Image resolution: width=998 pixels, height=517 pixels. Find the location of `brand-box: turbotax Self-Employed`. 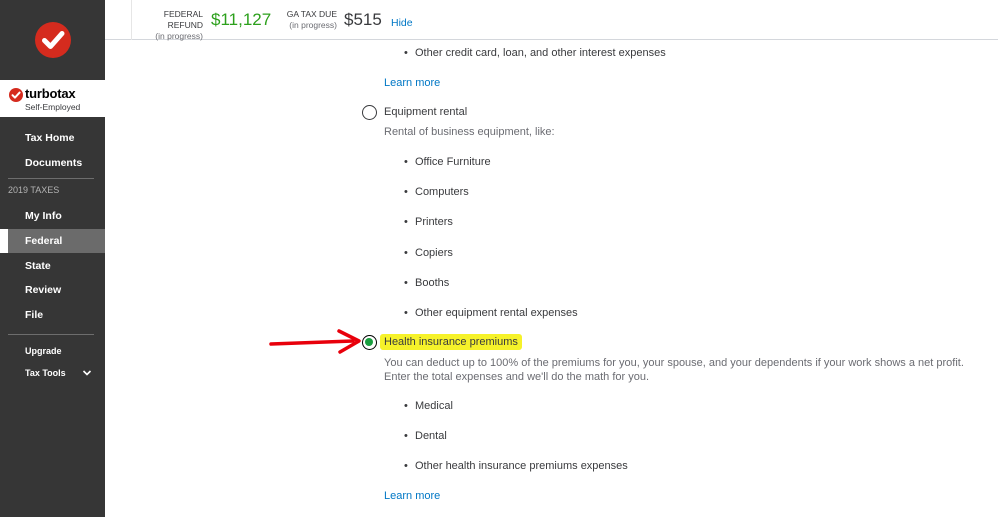

brand-box: turbotax Self-Employed is located at coordinates (52, 98).